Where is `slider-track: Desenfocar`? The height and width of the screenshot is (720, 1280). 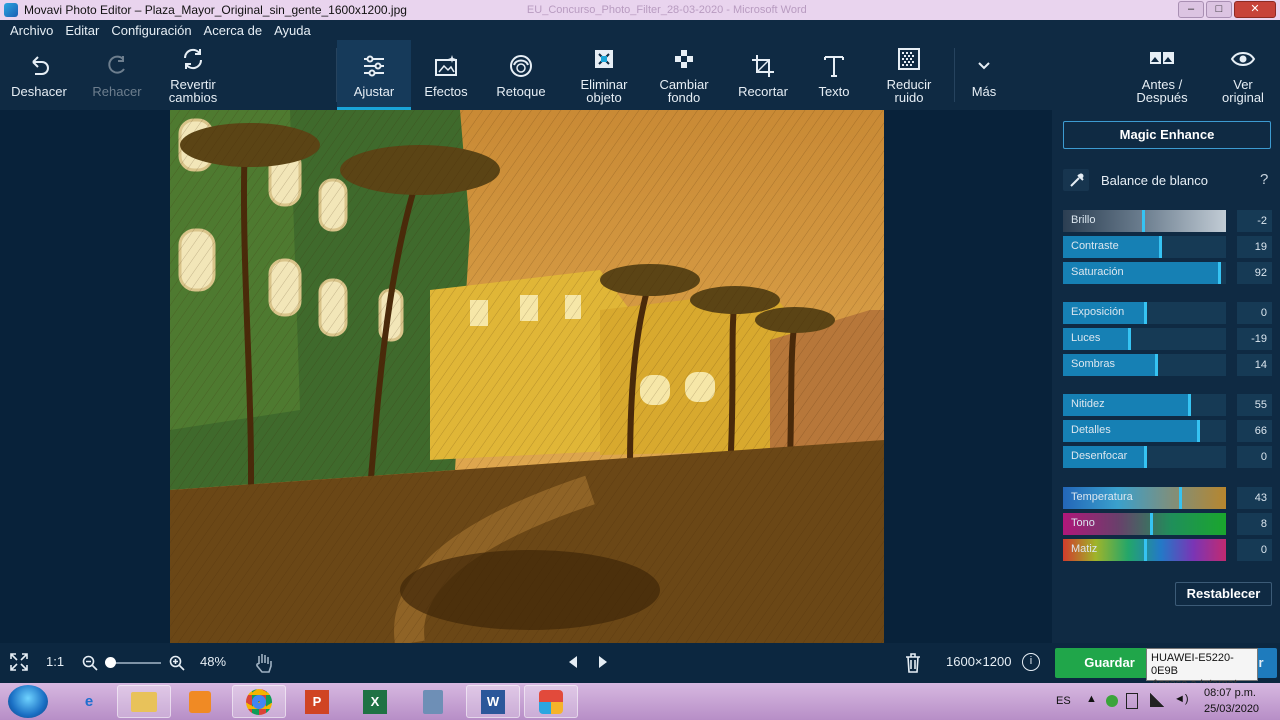 slider-track: Desenfocar is located at coordinates (1144, 457).